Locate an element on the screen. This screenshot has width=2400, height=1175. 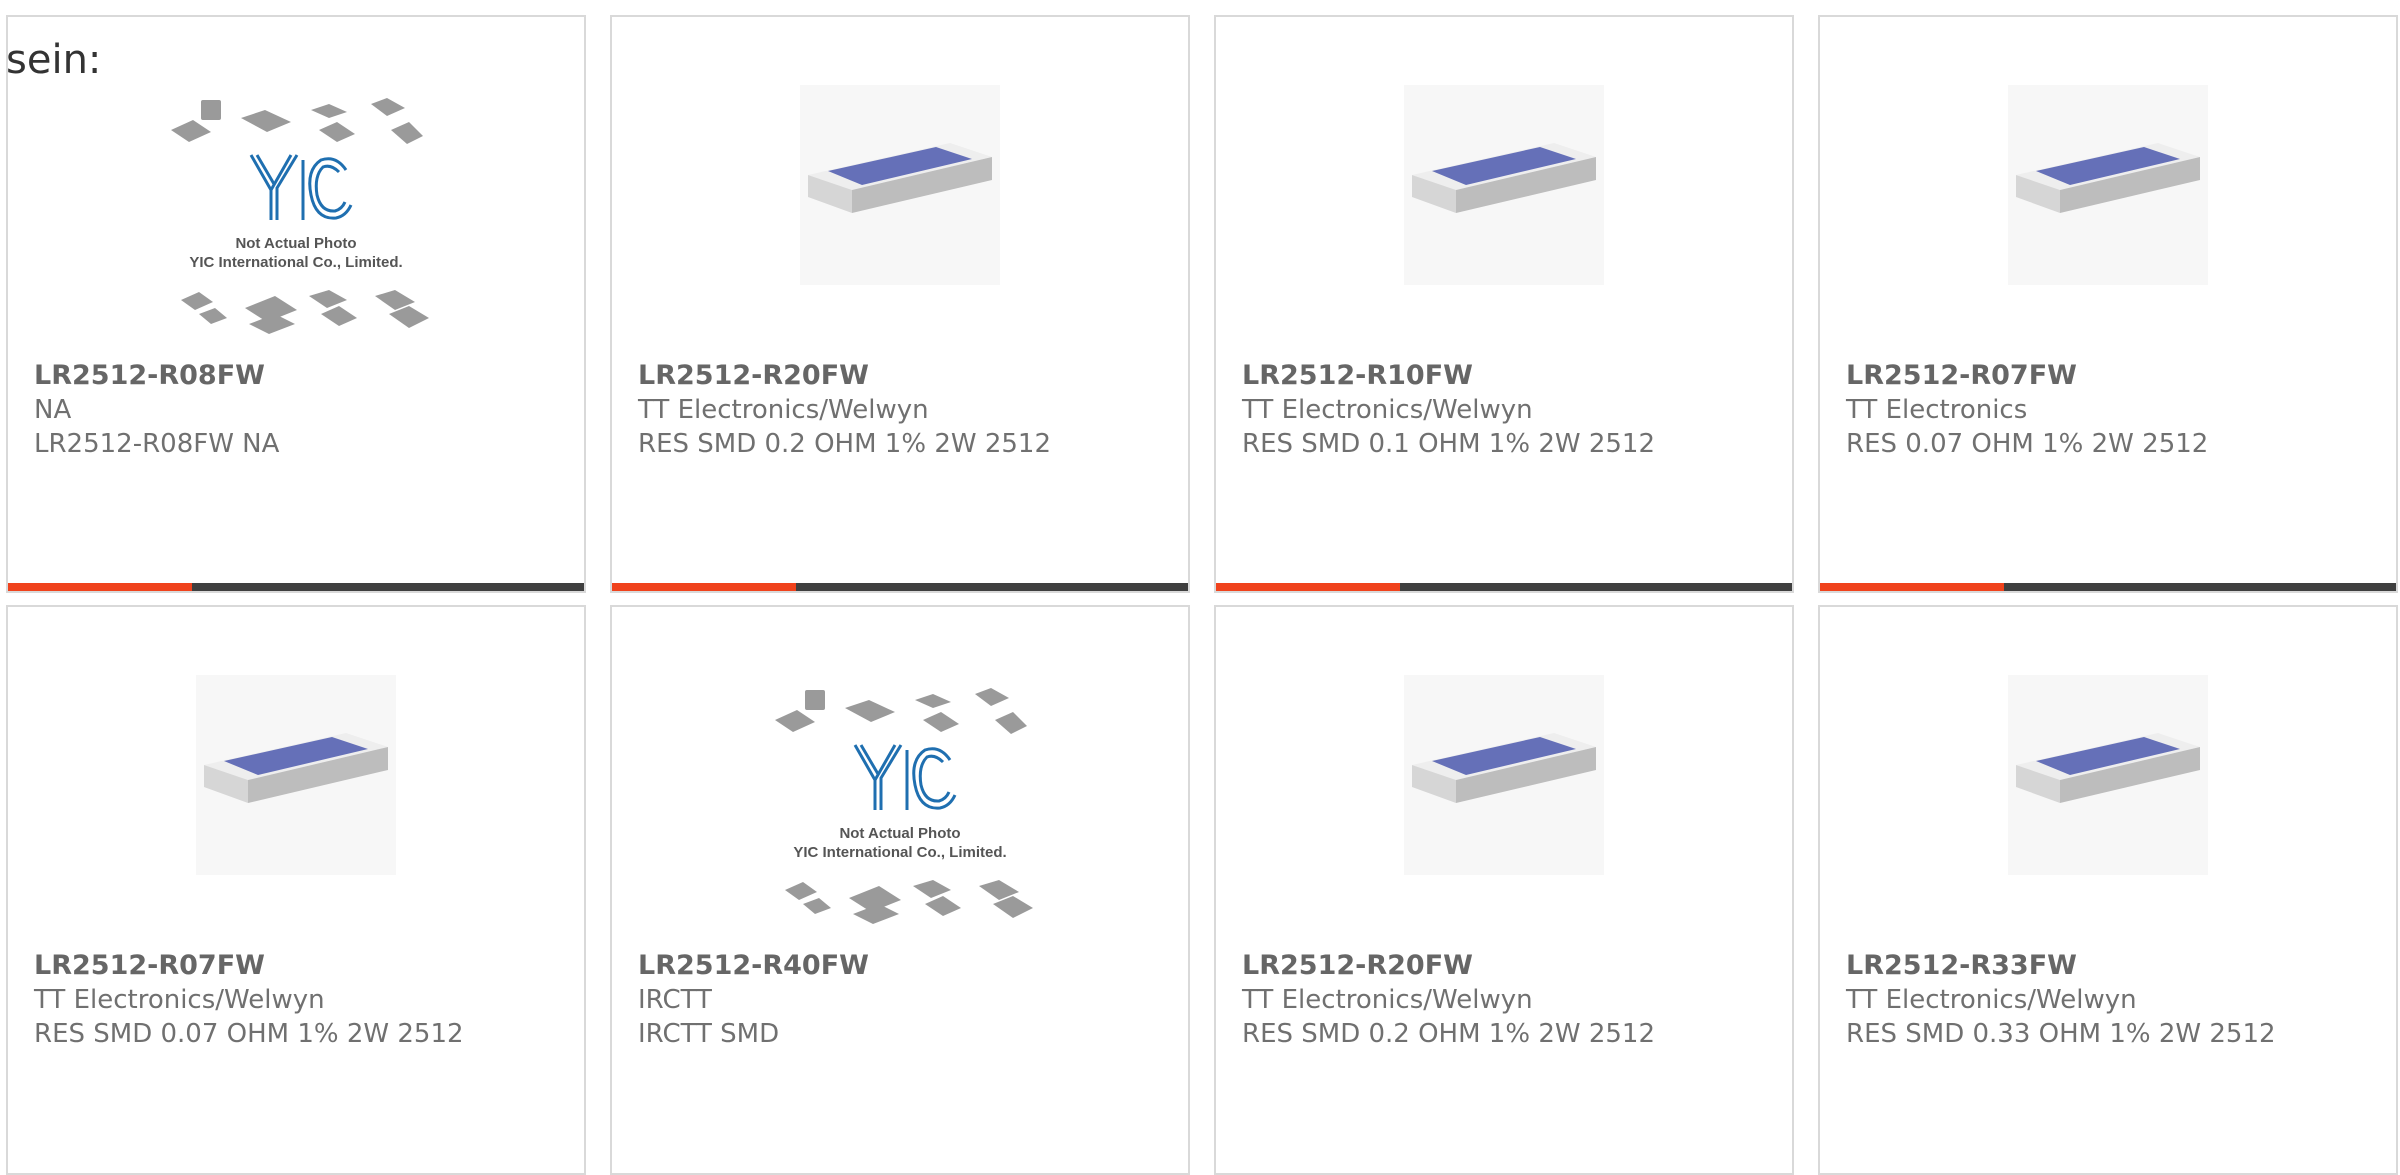
part-number-link: LR2512-R08FW is located at coordinates (156, 376).